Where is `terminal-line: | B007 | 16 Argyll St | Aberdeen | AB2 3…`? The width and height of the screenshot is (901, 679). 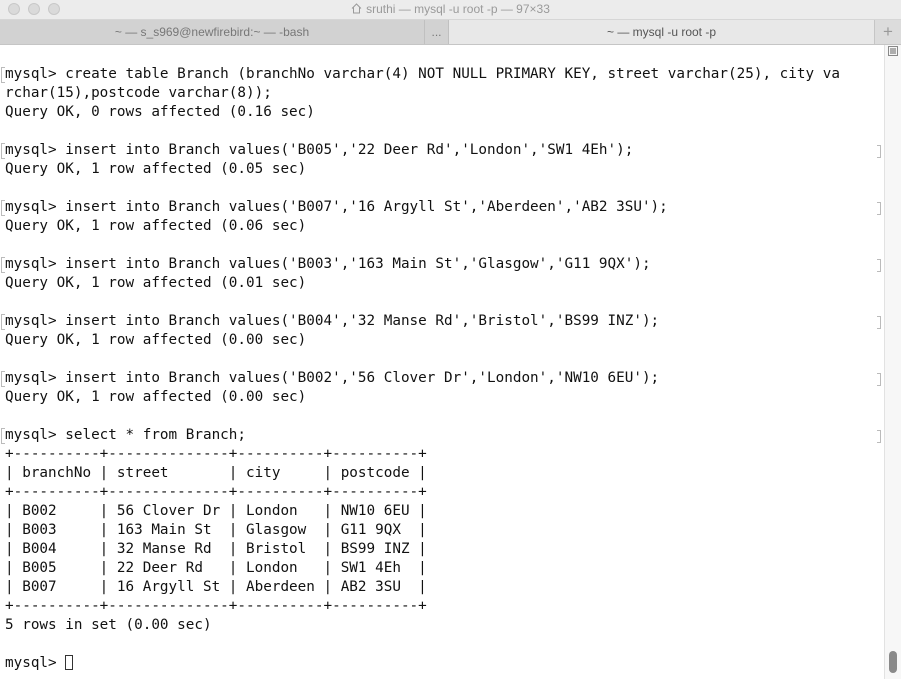
terminal-line: | B007 | 16 Argyll St | Aberdeen | AB2 3… is located at coordinates (216, 587).